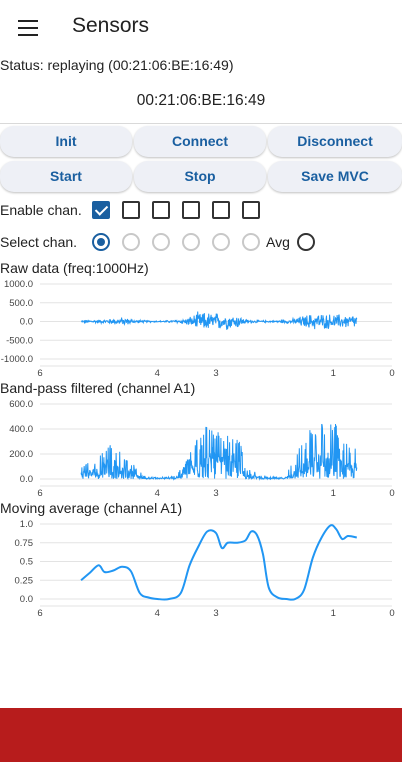 Image resolution: width=402 pixels, height=762 pixels. Describe the element at coordinates (24, 543) in the screenshot. I see `y-tick-label: 0.75` at that location.